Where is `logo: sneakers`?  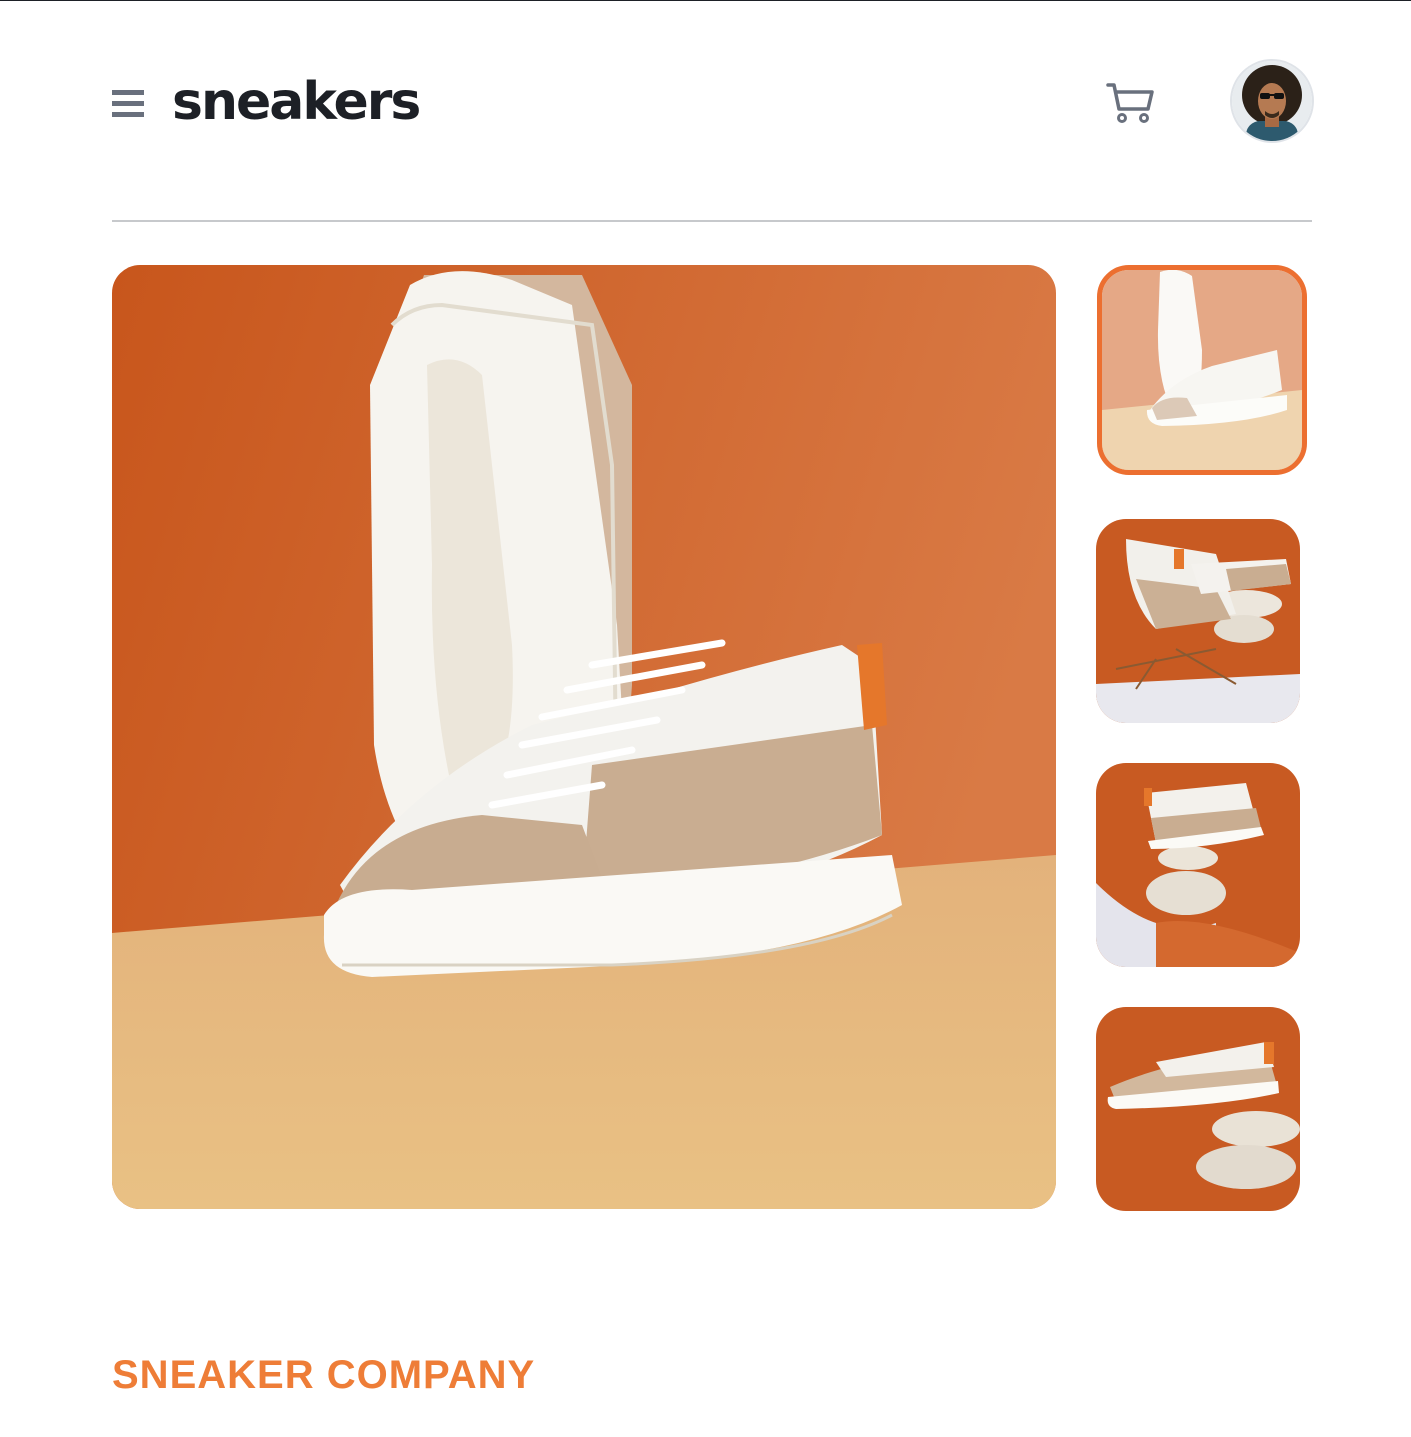 logo: sneakers is located at coordinates (296, 102).